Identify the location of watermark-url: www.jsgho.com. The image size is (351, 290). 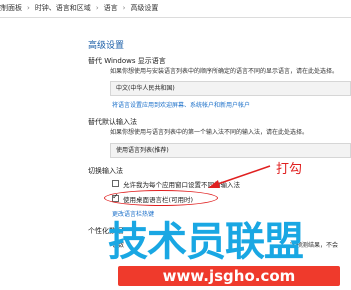
(229, 276).